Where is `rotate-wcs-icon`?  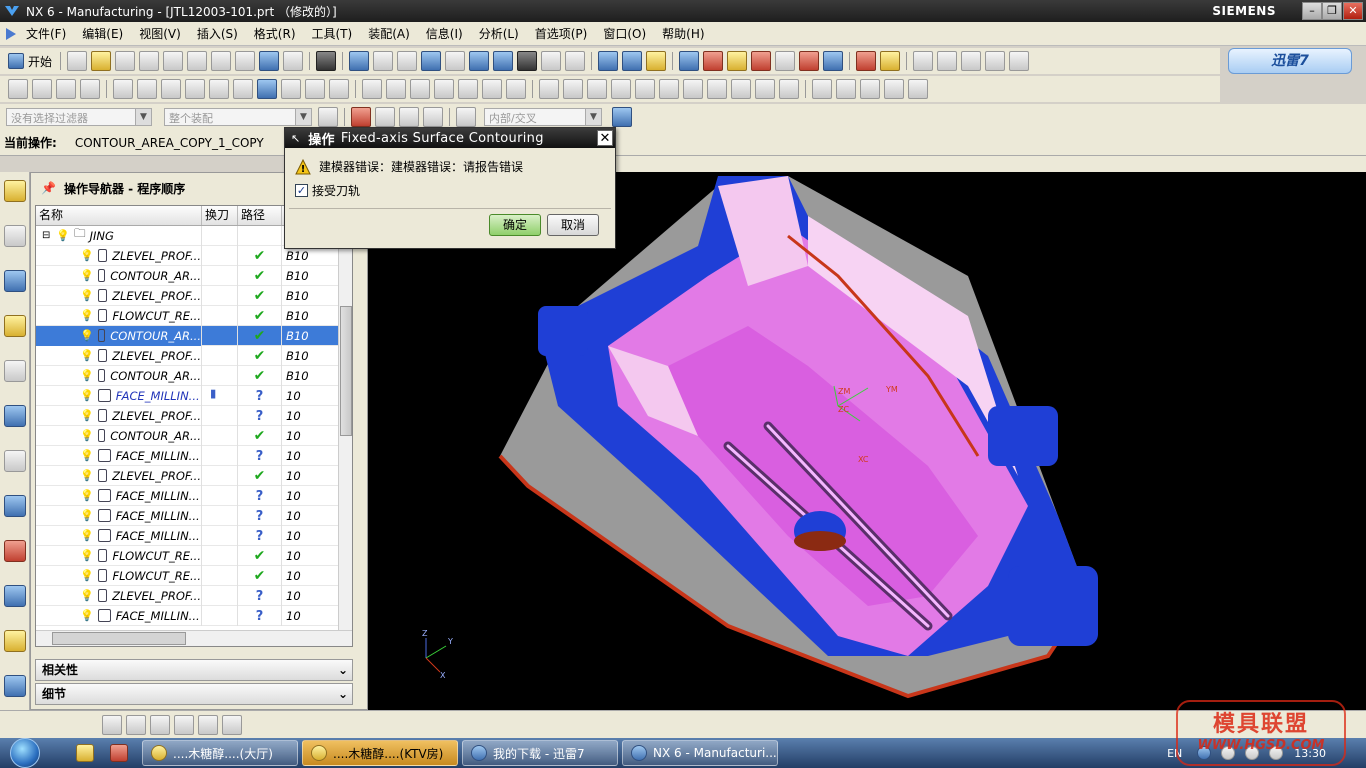 rotate-wcs-icon is located at coordinates (656, 61).